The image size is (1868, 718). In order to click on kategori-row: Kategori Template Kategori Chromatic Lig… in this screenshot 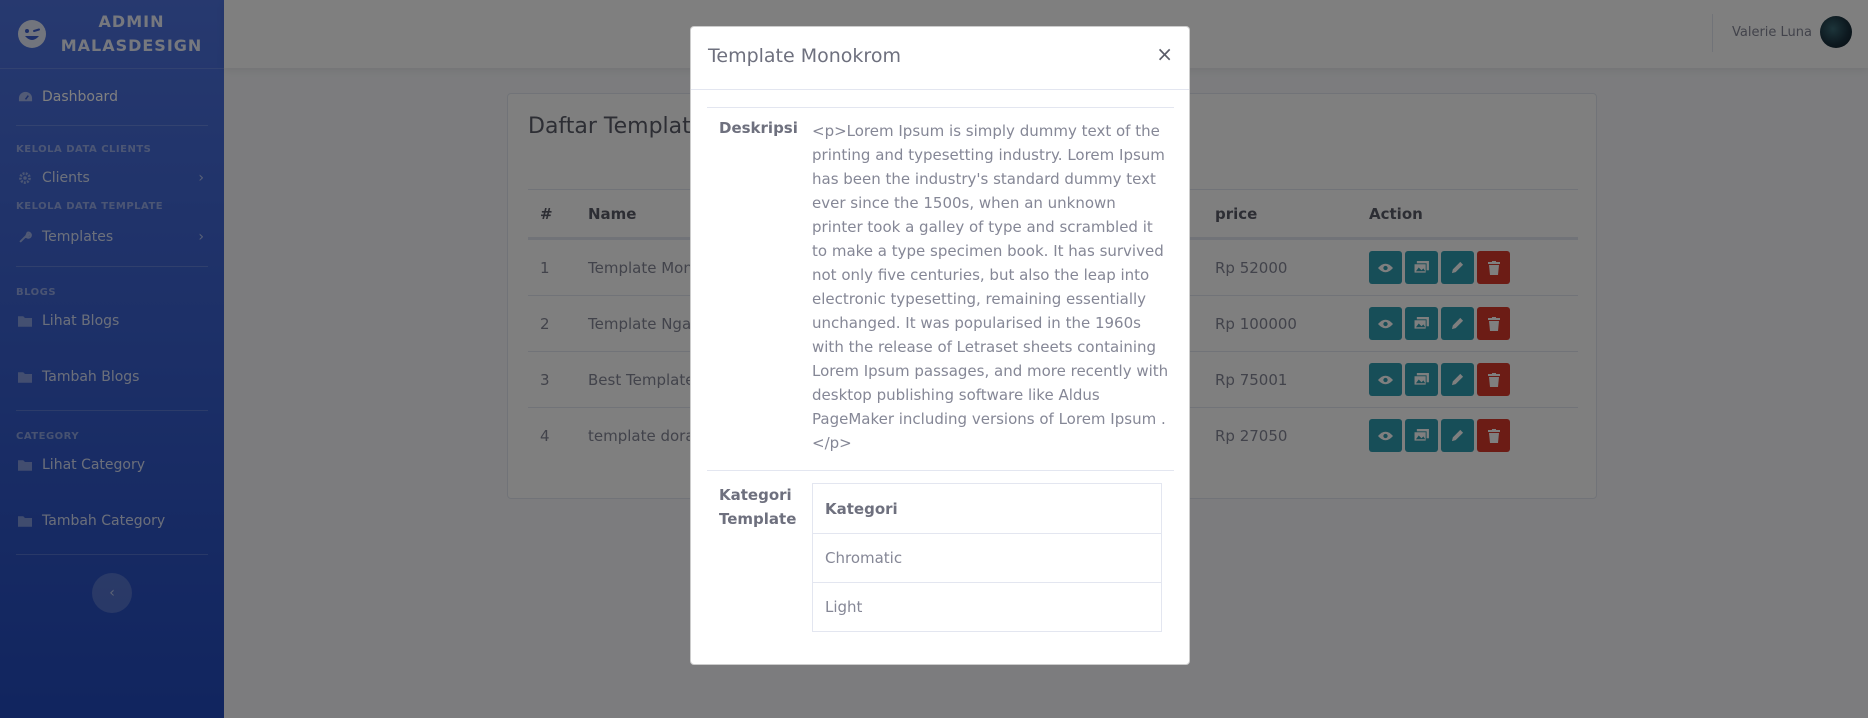, I will do `click(940, 551)`.